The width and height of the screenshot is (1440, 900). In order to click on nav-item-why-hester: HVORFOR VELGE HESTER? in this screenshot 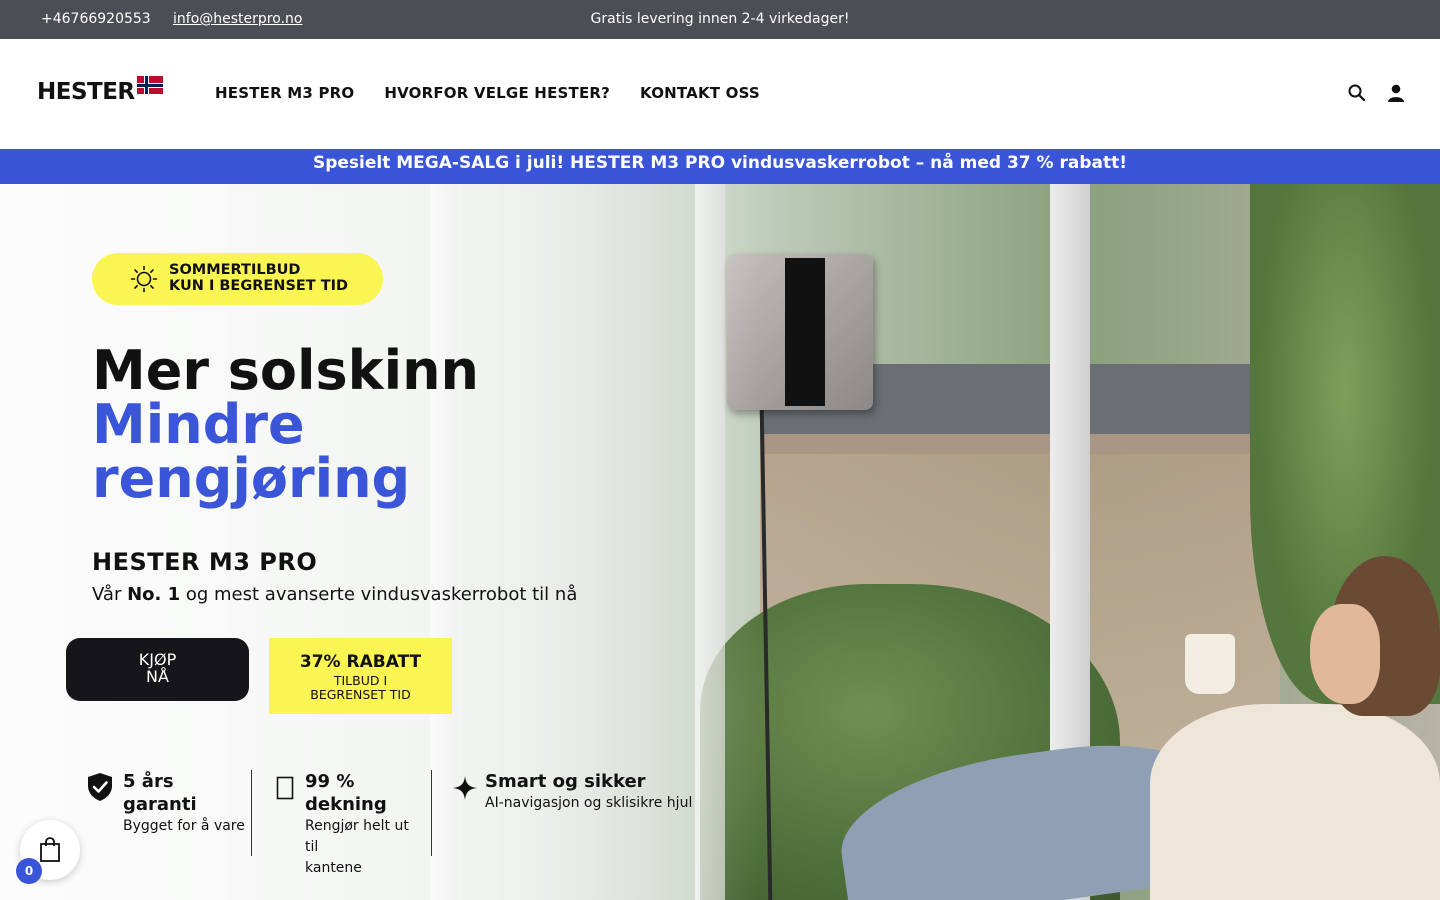, I will do `click(497, 93)`.